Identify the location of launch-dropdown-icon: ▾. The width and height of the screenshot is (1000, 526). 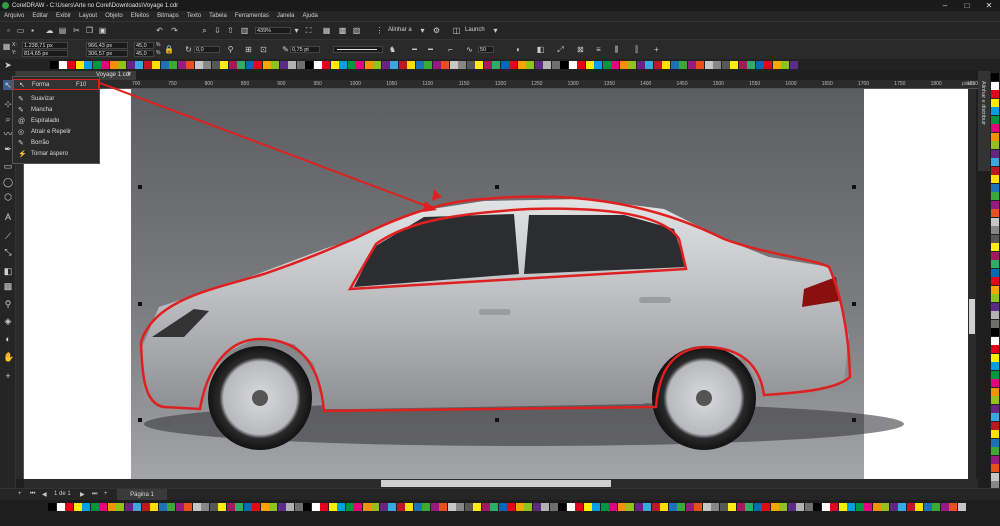
(495, 30).